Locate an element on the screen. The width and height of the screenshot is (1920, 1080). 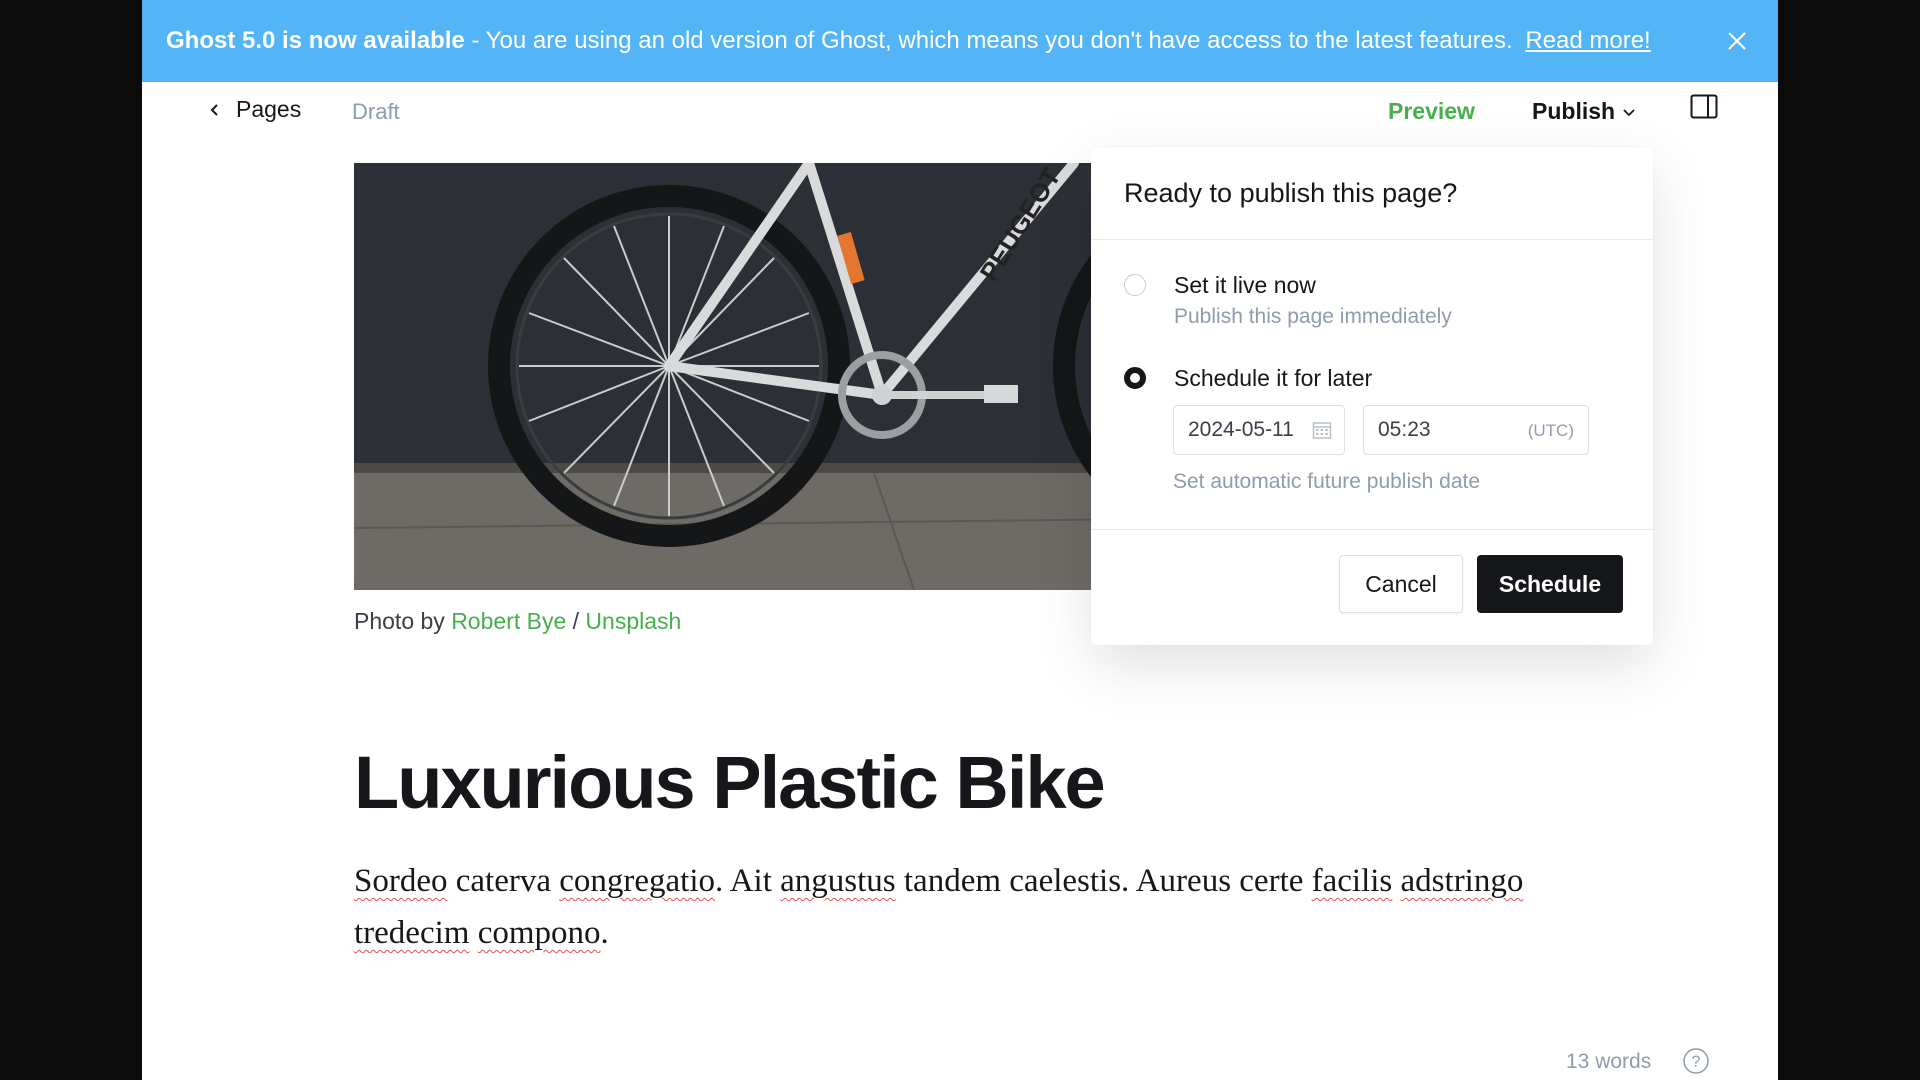
schedule-hint: Set automatic future publish date is located at coordinates (1327, 481).